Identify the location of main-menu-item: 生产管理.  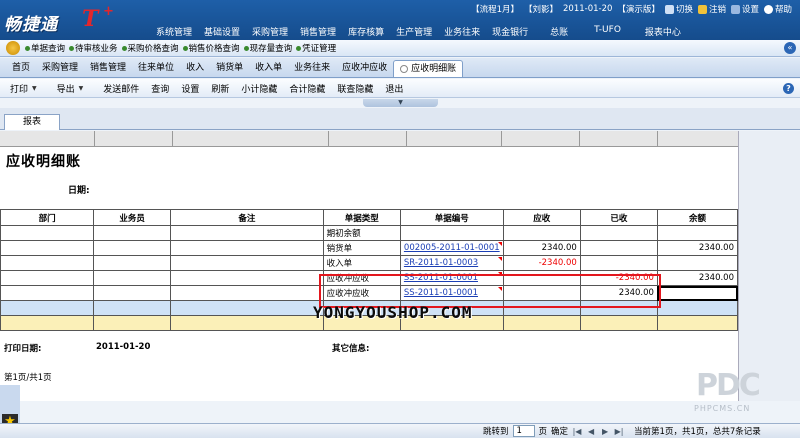
(414, 31).